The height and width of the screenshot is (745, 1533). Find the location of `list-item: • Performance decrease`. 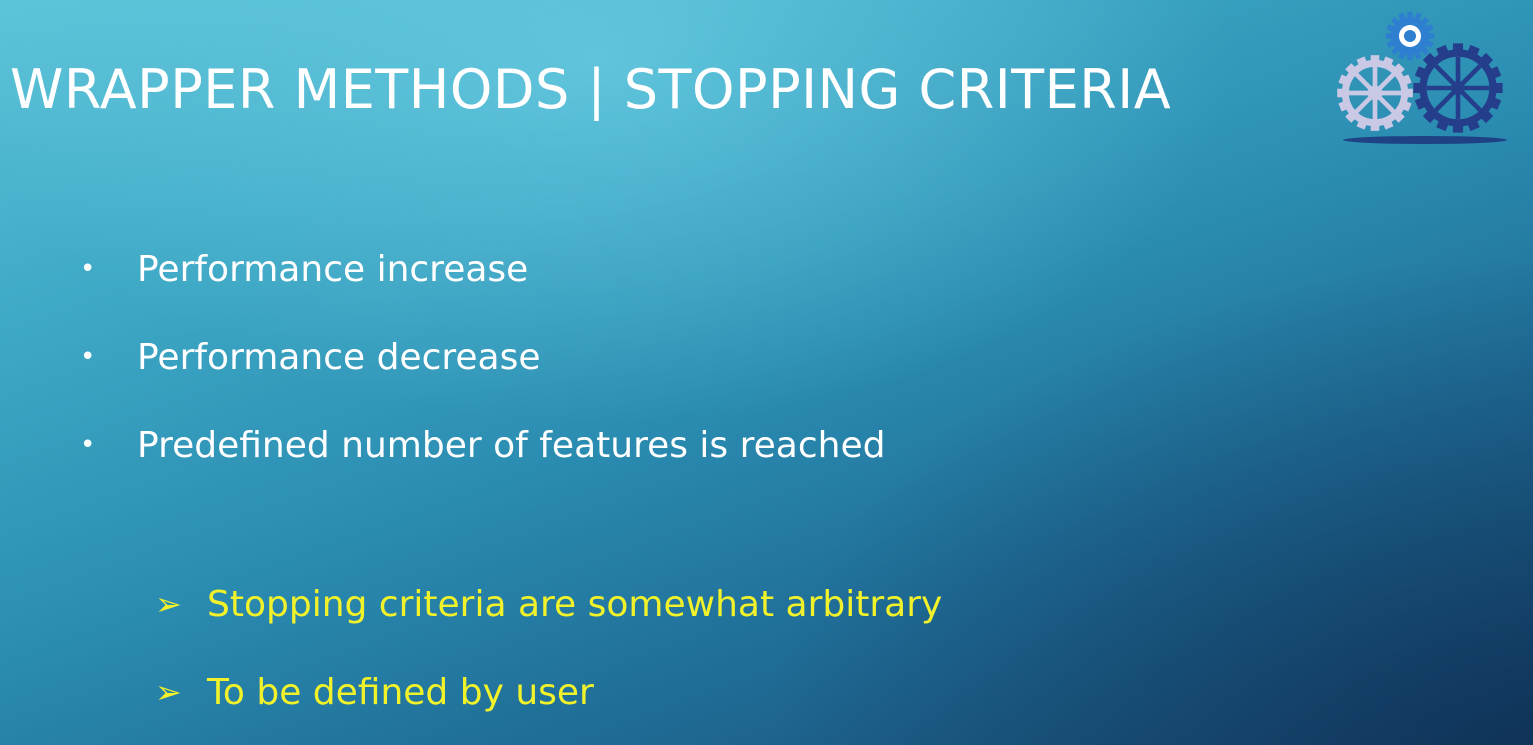

list-item: • Performance decrease is located at coordinates (482, 357).